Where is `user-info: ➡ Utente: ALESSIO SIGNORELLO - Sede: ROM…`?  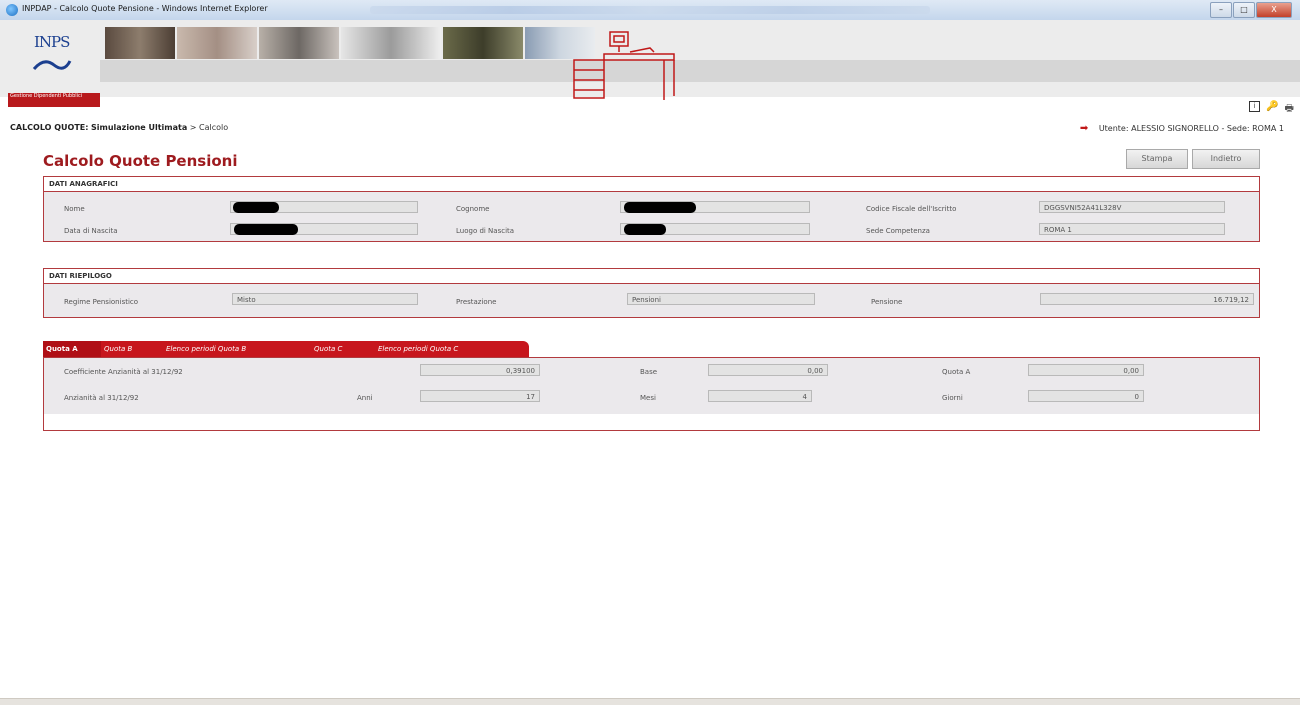
user-info: ➡ Utente: ALESSIO SIGNORELLO - Sede: ROM… is located at coordinates (1182, 128).